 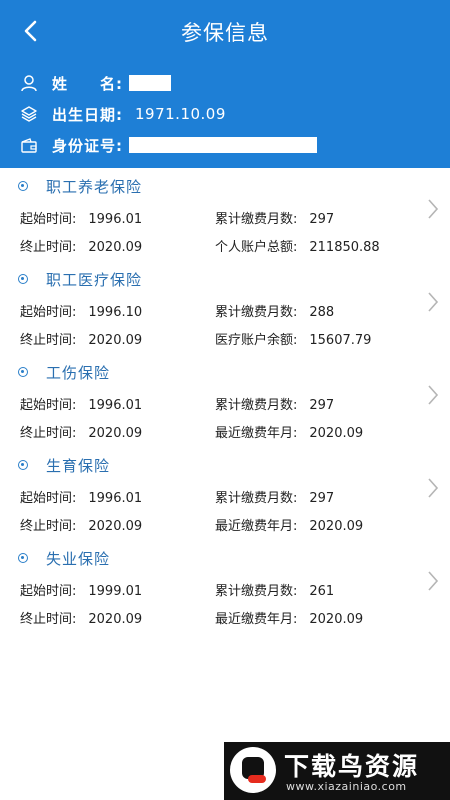 What do you see at coordinates (81, 312) in the screenshot?
I see `start-time: 起始时间: 1996.10` at bounding box center [81, 312].